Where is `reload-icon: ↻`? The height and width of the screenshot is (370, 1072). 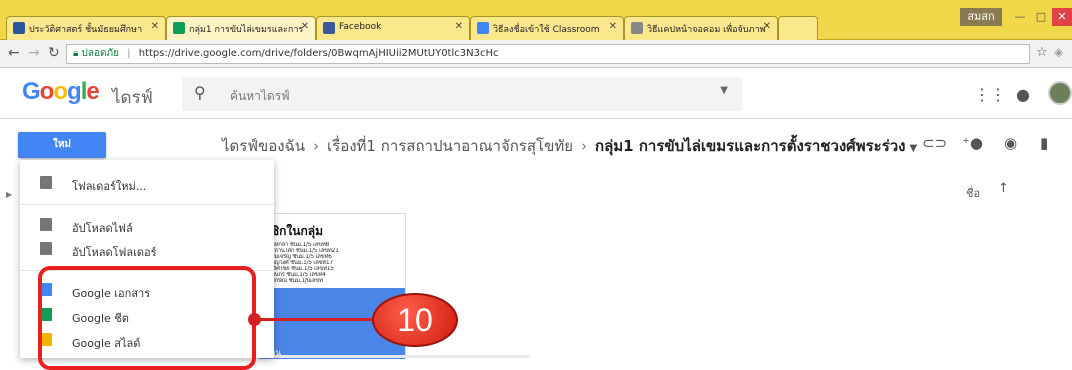
reload-icon: ↻ is located at coordinates (54, 53).